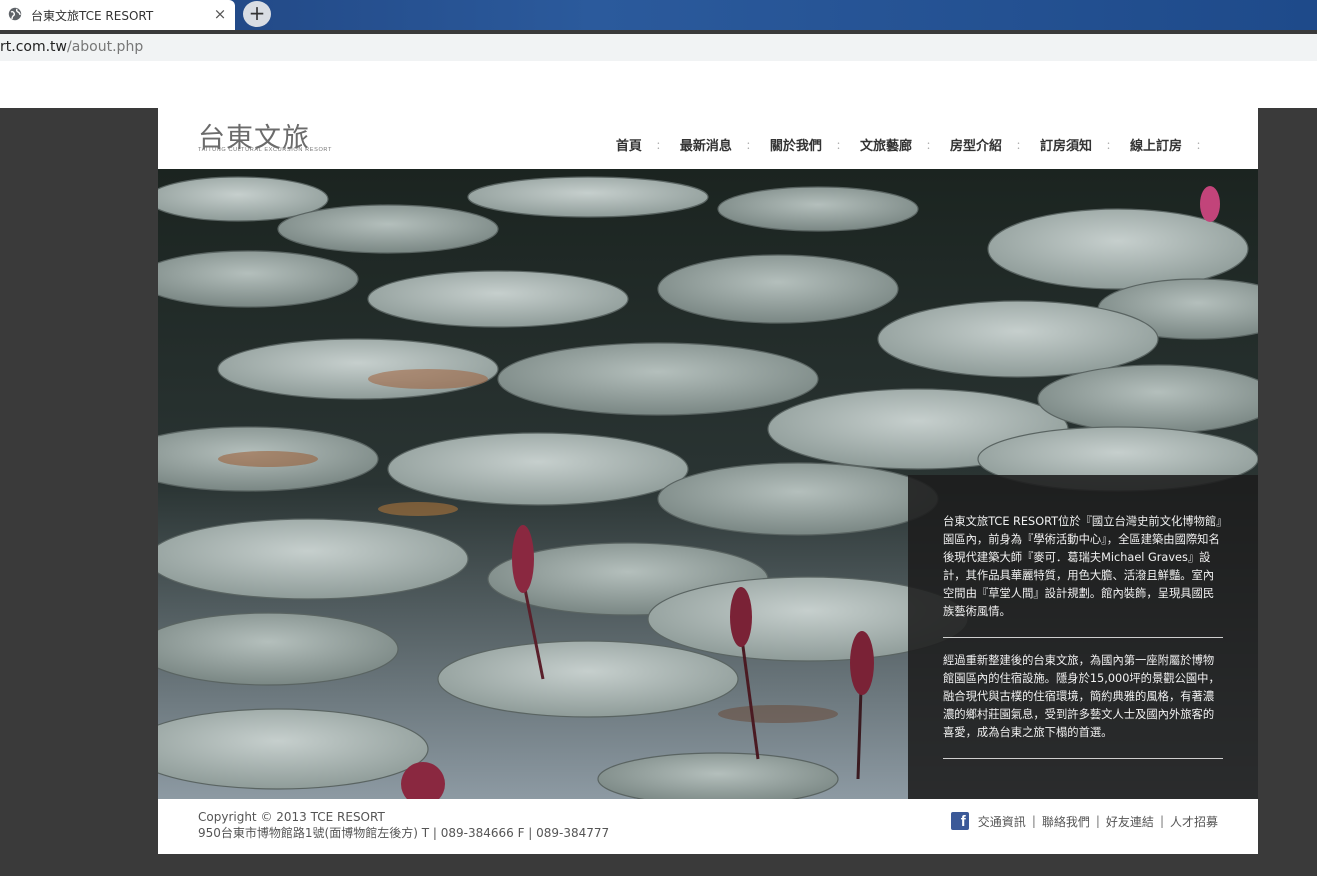 The width and height of the screenshot is (1317, 876). What do you see at coordinates (706, 144) in the screenshot?
I see `nav-news: 最新消息` at bounding box center [706, 144].